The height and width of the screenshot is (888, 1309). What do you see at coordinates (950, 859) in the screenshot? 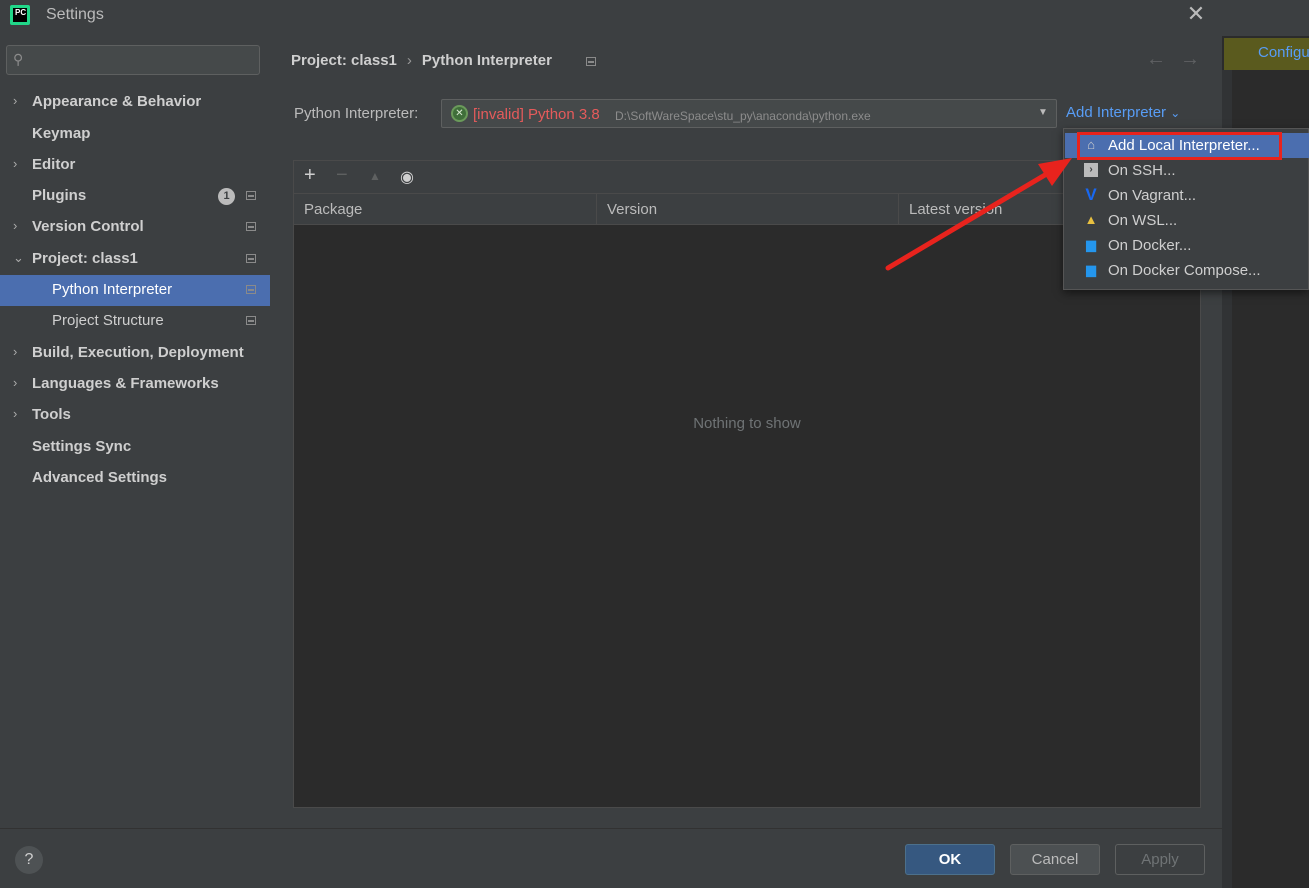
I see `ok-button: OK` at bounding box center [950, 859].